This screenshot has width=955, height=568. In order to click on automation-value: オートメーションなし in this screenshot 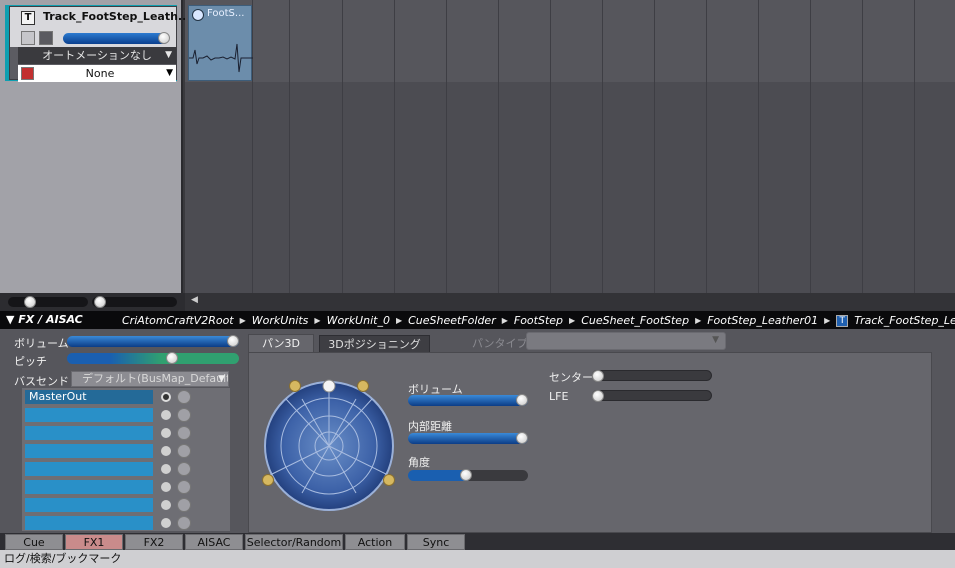, I will do `click(97, 55)`.